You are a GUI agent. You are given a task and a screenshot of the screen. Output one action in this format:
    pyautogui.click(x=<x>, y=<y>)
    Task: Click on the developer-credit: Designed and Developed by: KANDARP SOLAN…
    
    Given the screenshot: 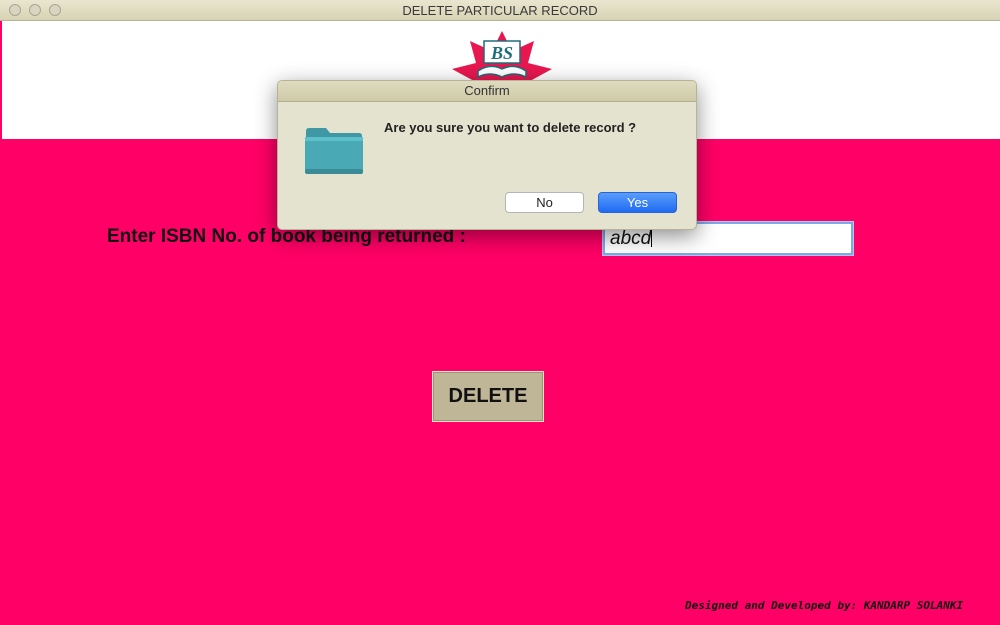 What is the action you would take?
    pyautogui.click(x=824, y=605)
    